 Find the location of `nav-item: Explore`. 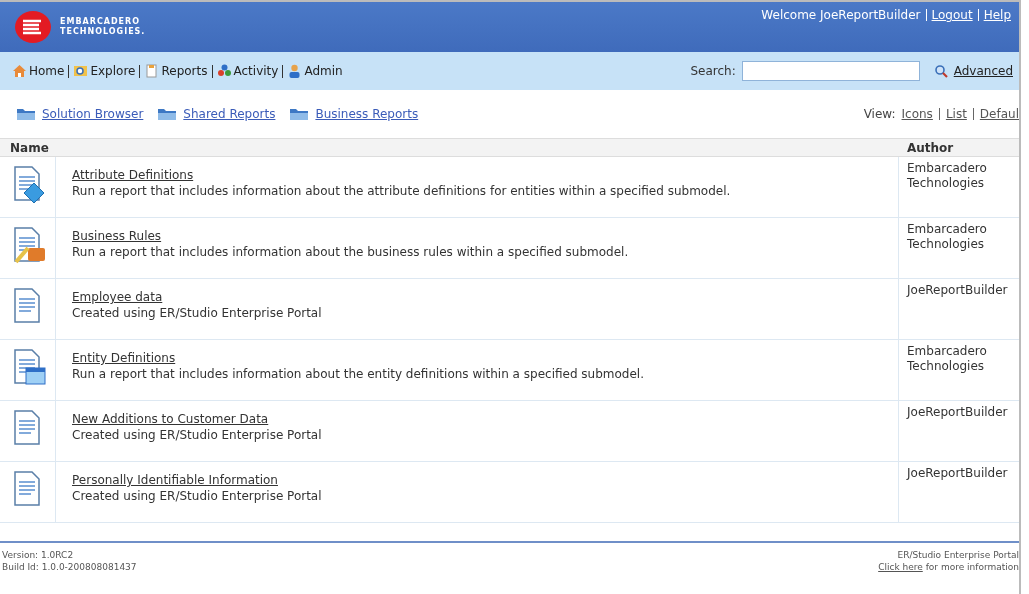

nav-item: Explore is located at coordinates (104, 71).